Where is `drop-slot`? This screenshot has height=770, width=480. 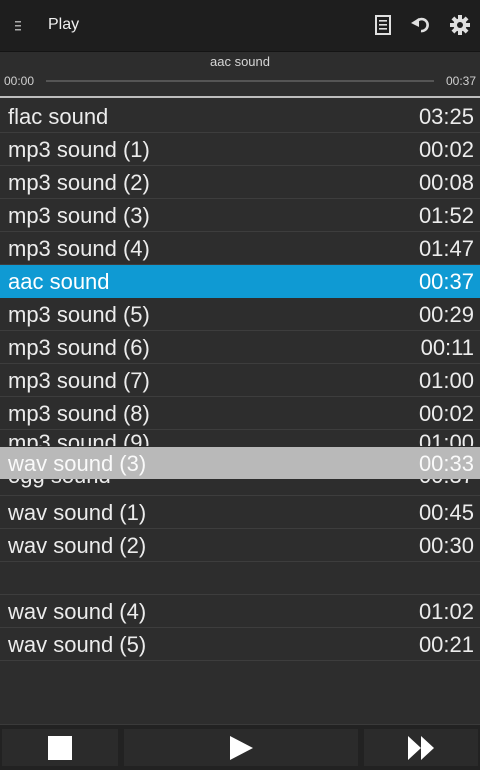
drop-slot is located at coordinates (240, 578).